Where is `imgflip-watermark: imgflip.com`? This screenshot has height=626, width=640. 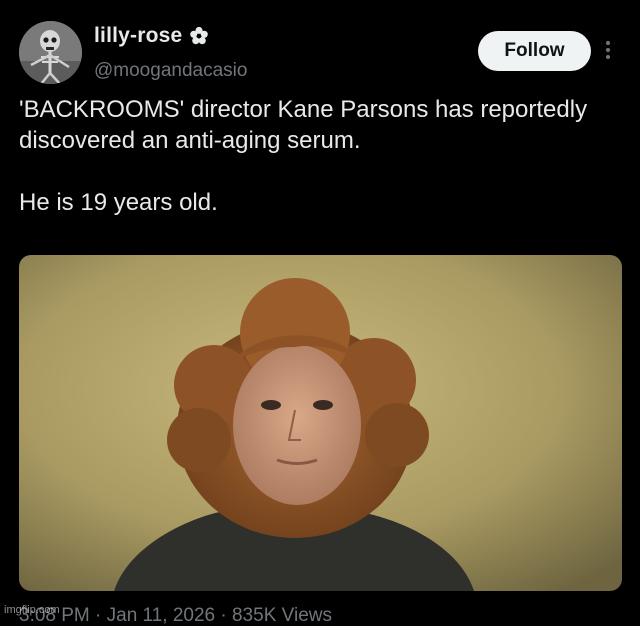 imgflip-watermark: imgflip.com is located at coordinates (32, 610).